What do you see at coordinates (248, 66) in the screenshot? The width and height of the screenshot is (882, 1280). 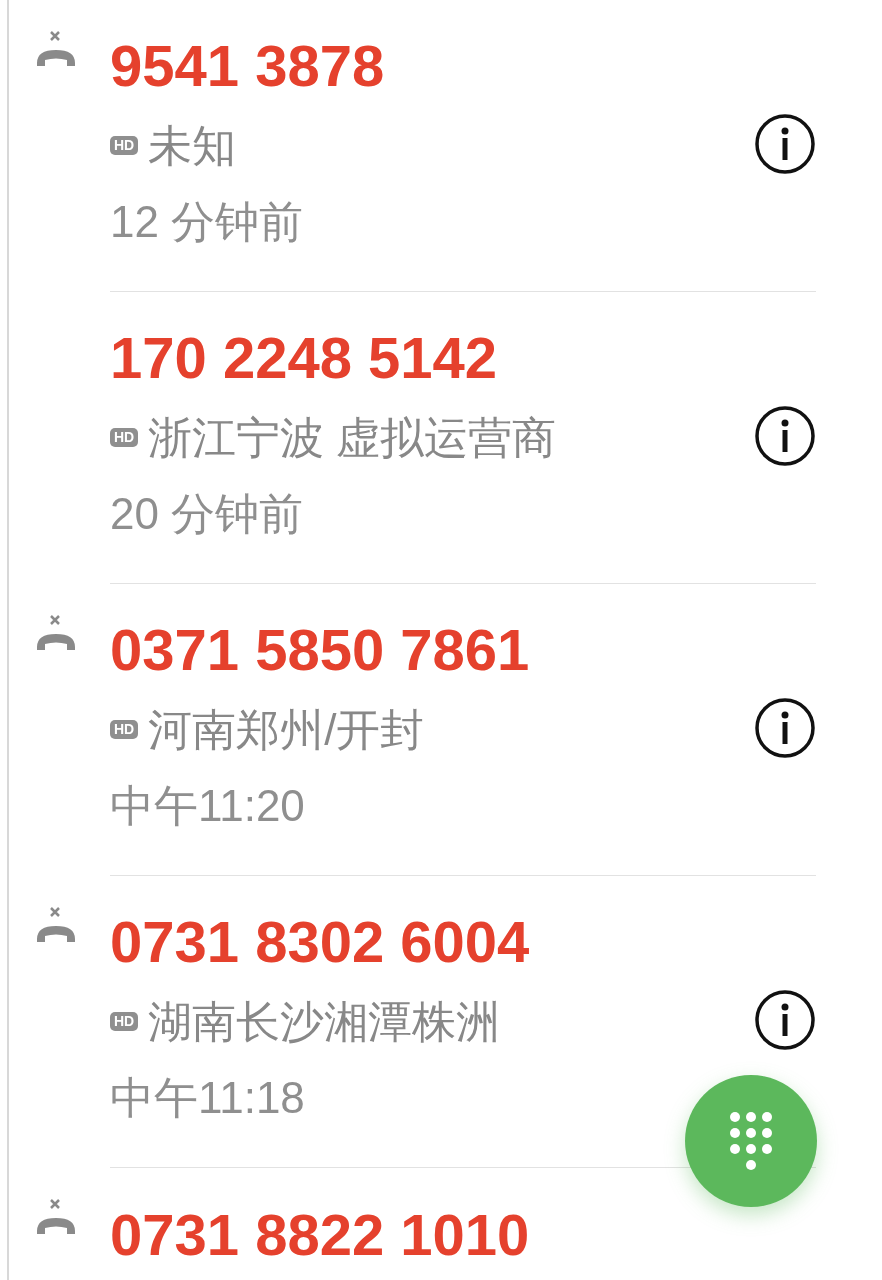 I see `phone-number: 9541 3878` at bounding box center [248, 66].